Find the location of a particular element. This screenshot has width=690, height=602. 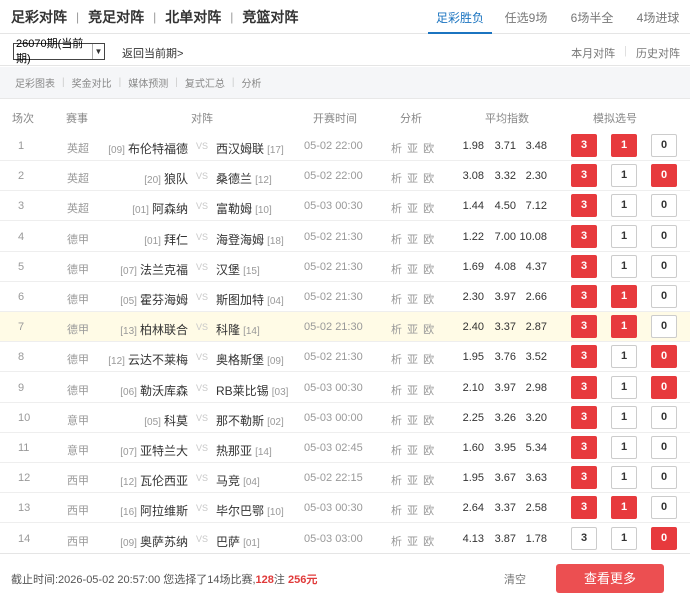

home-team: [07] 亚特兰大 is located at coordinates (154, 450).